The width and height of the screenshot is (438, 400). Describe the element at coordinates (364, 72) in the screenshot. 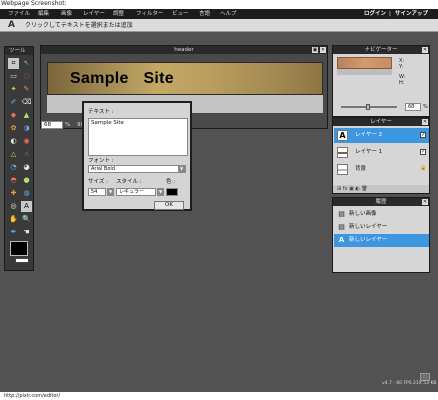

I see `navigator-thumbnail-lower` at that location.